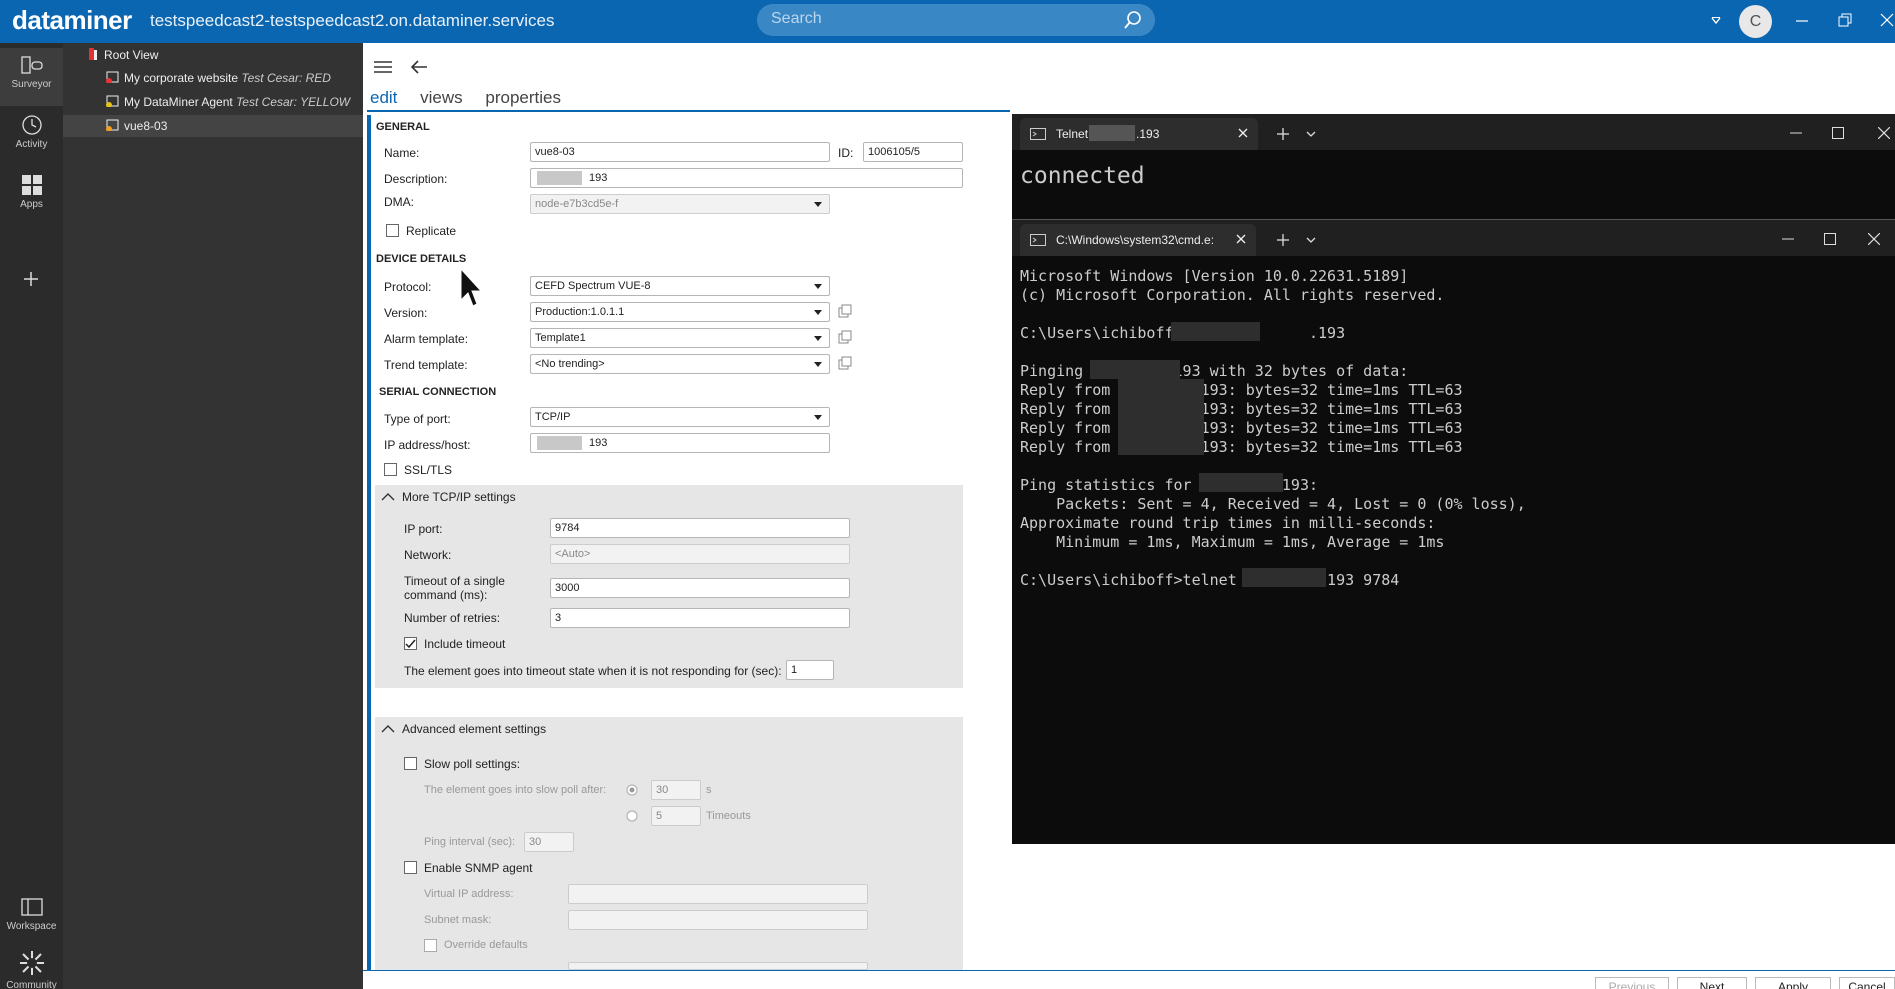  Describe the element at coordinates (1139, 134) in the screenshot. I see `telnet-tab: Telnet .193` at that location.